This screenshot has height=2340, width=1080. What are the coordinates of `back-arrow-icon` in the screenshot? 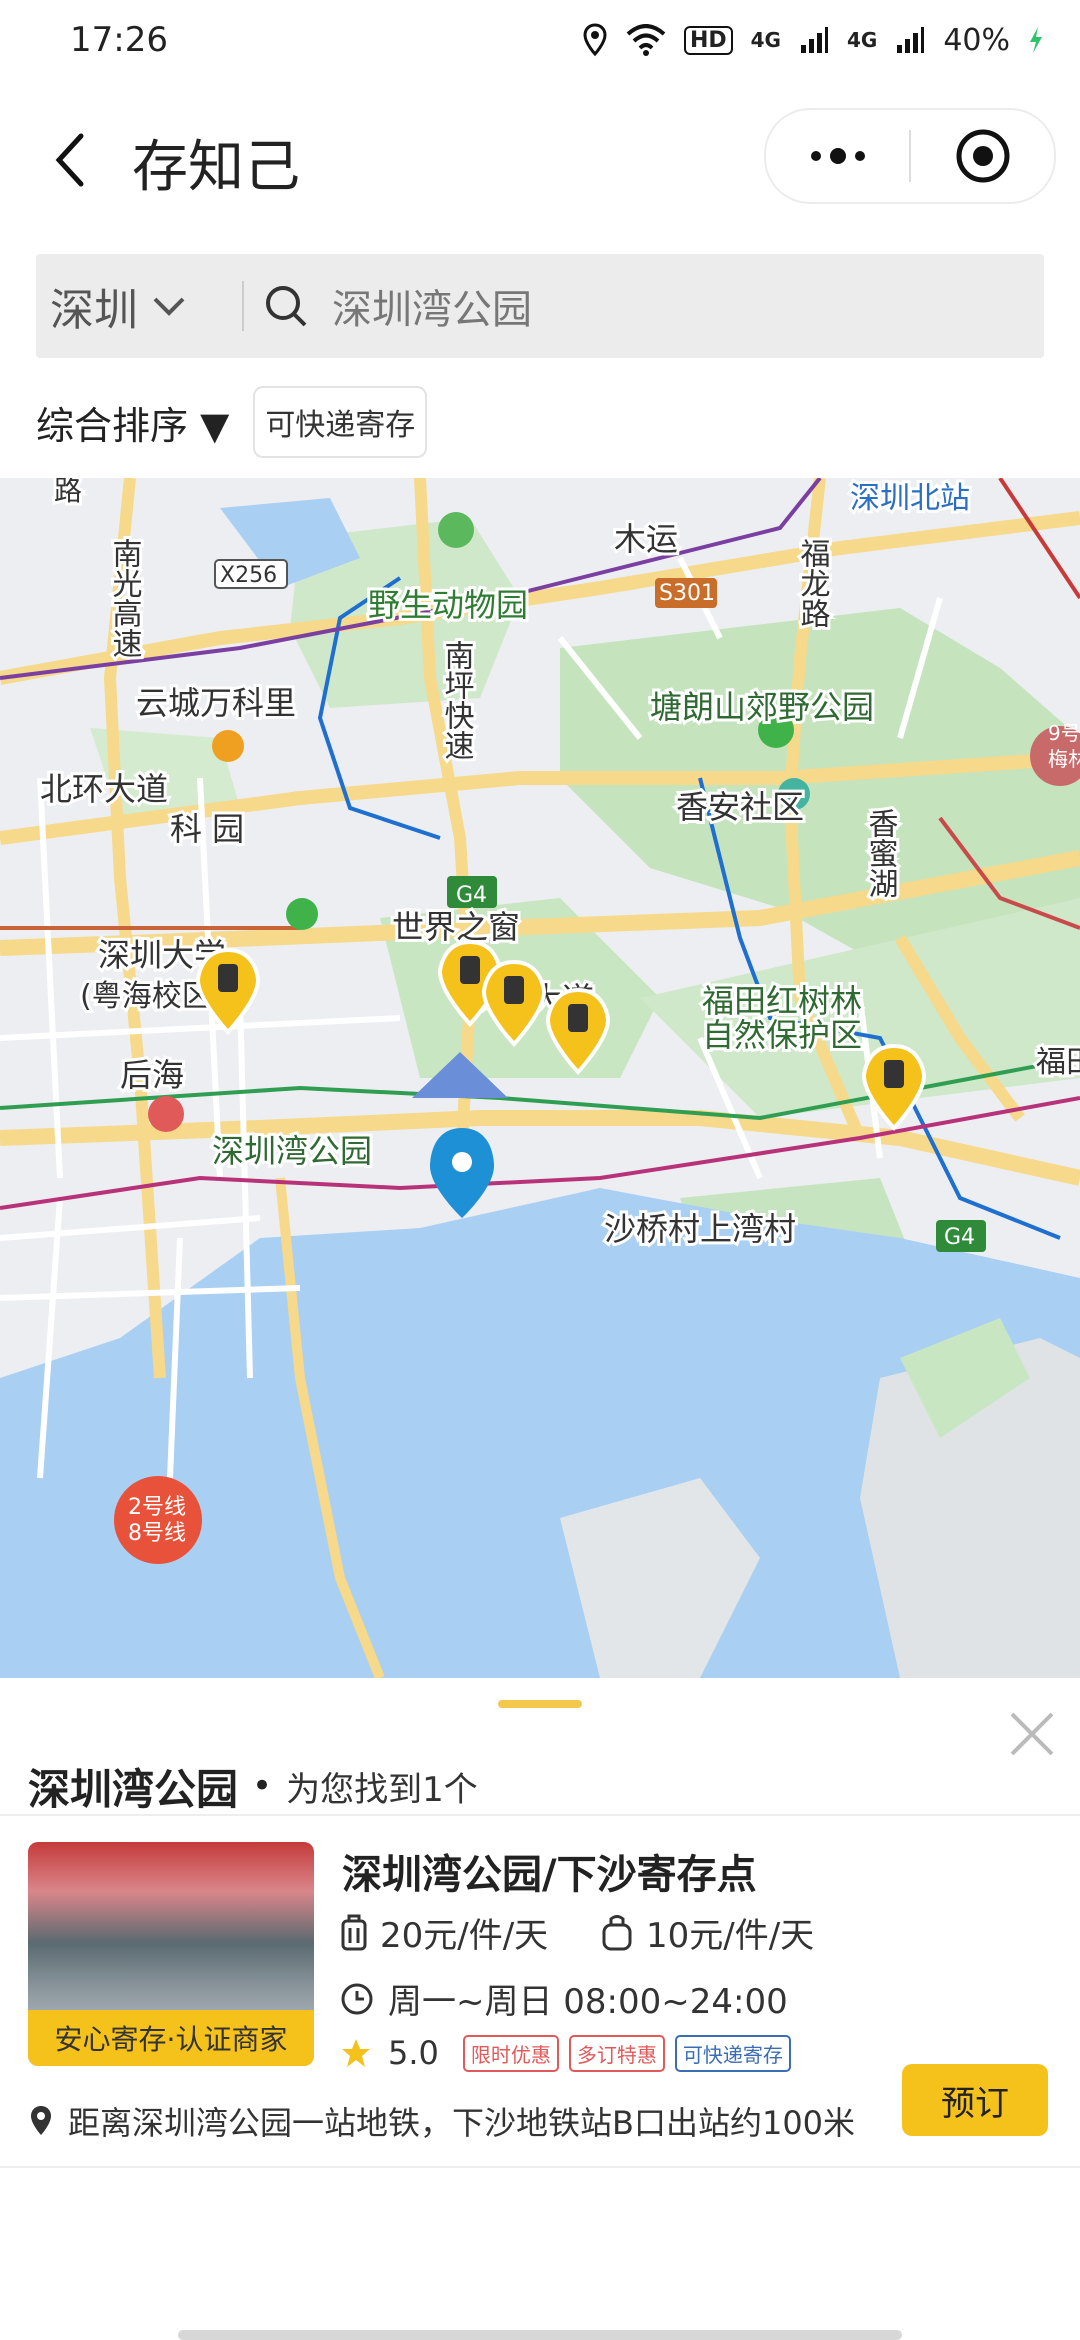 It's located at (69, 160).